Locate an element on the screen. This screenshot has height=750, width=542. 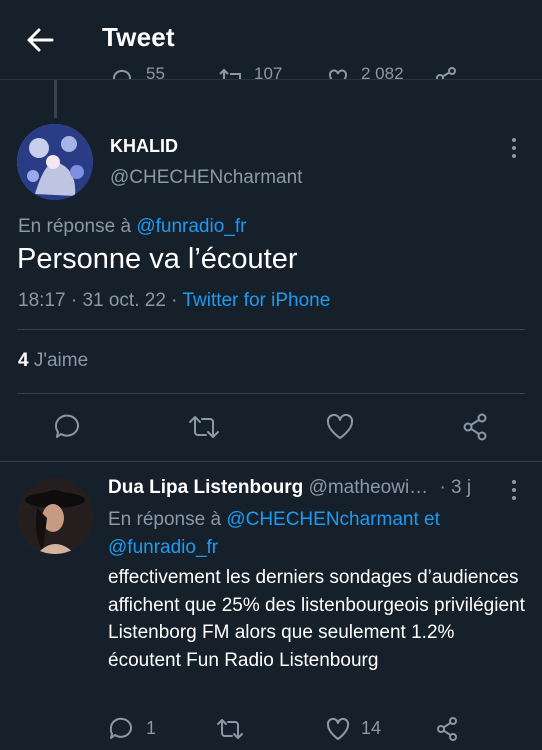
header-divider is located at coordinates (271, 79).